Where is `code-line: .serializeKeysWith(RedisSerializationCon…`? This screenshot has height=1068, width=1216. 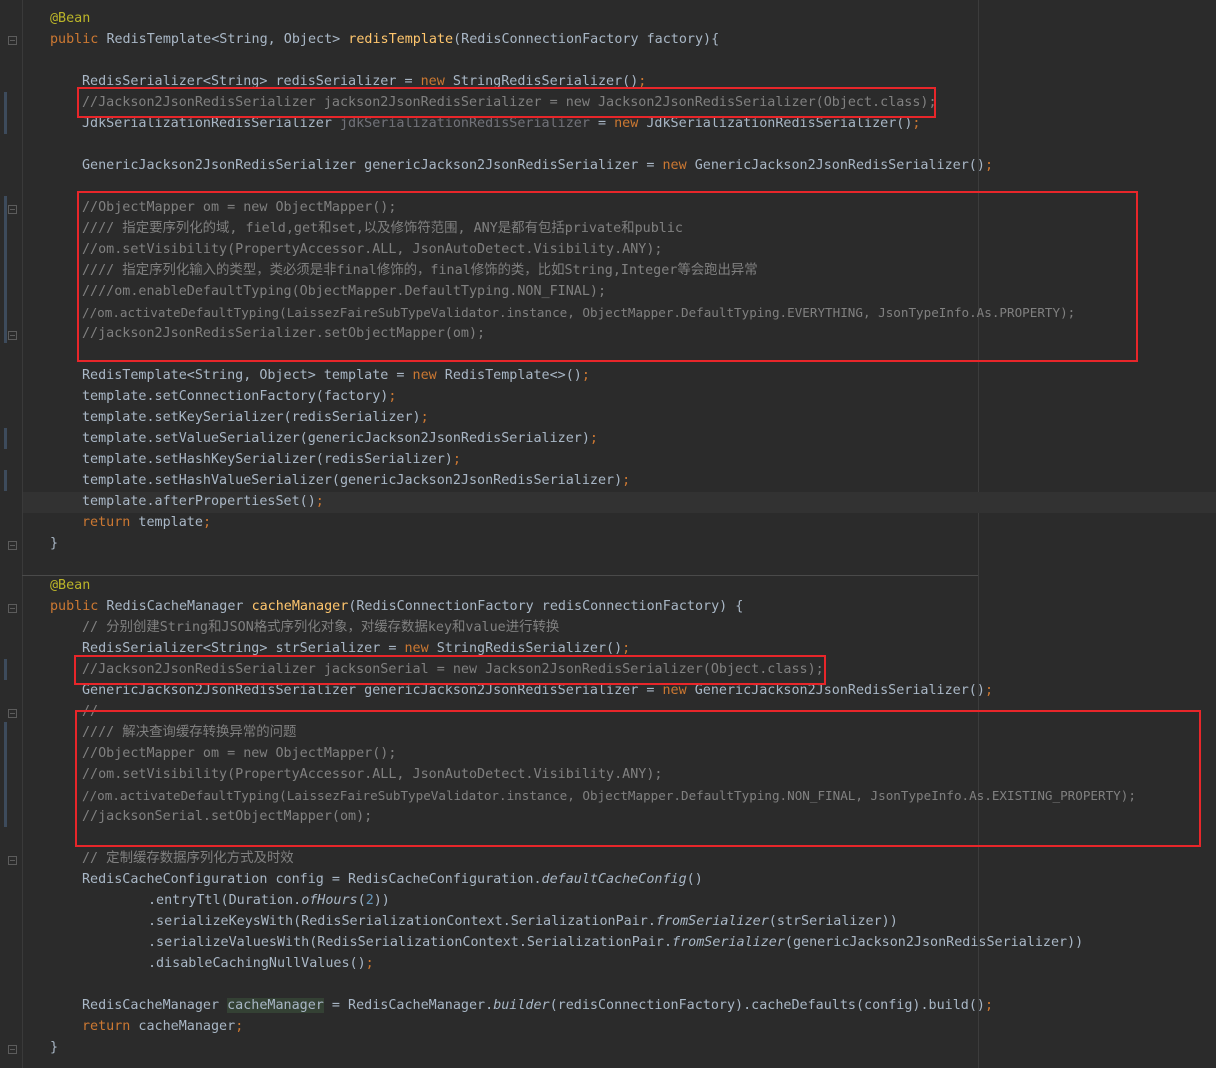 code-line: .serializeKeysWith(RedisSerializationCon… is located at coordinates (523, 921).